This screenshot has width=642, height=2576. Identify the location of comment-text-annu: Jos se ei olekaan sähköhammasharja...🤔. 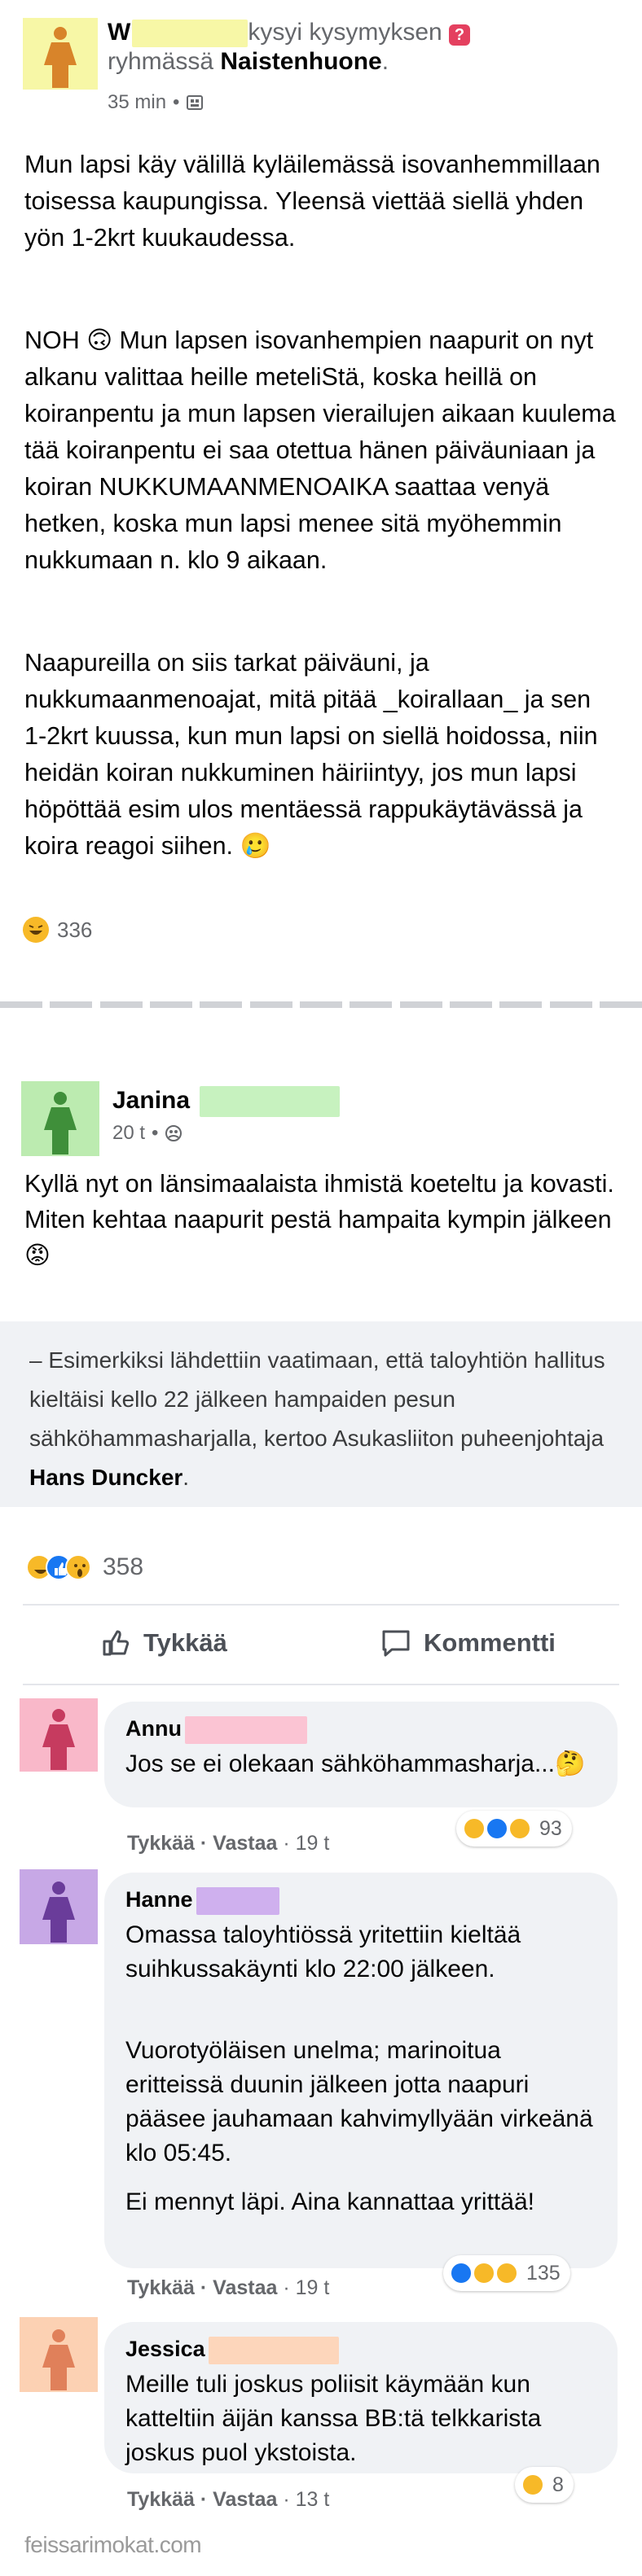
(355, 1763).